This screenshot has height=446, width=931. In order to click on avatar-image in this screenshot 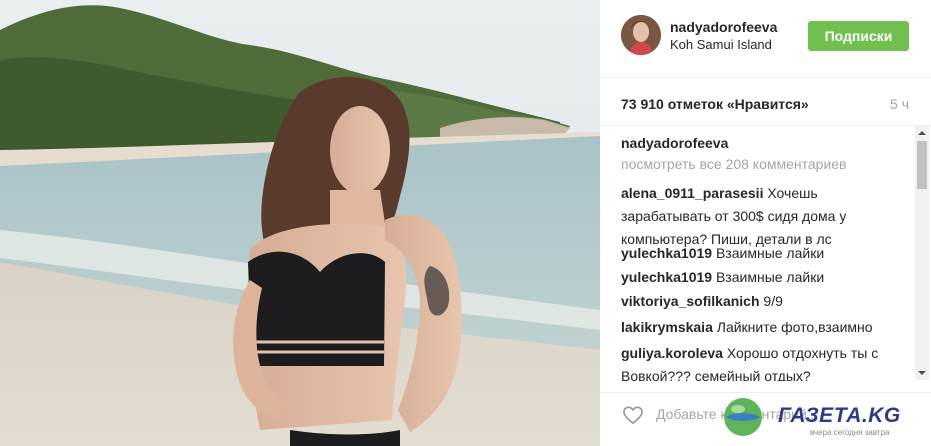, I will do `click(641, 35)`.